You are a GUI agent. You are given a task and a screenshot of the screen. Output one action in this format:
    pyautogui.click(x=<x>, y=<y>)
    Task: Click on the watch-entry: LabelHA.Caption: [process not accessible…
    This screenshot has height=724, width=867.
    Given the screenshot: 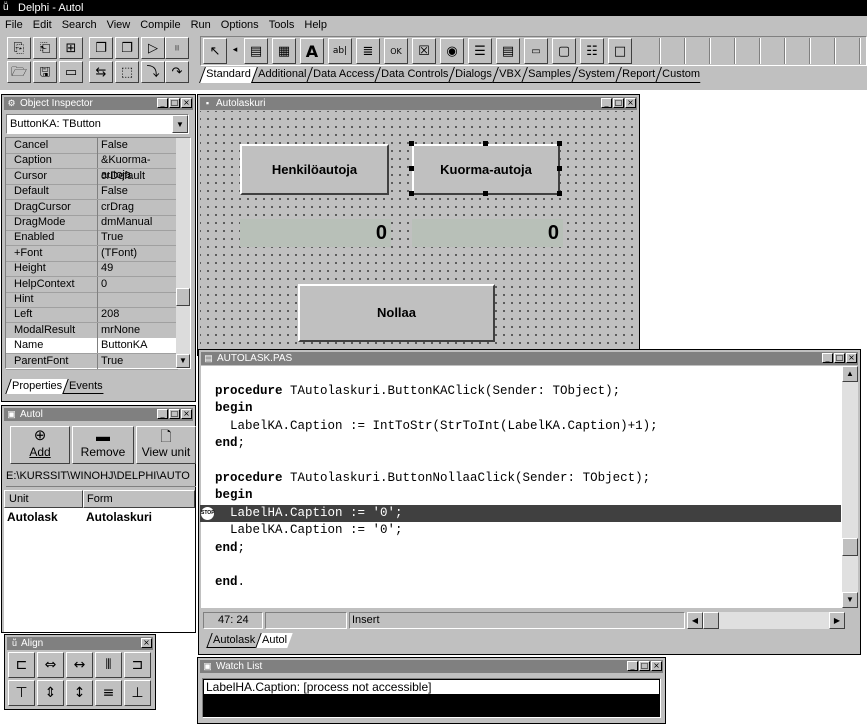 What is the action you would take?
    pyautogui.click(x=431, y=687)
    